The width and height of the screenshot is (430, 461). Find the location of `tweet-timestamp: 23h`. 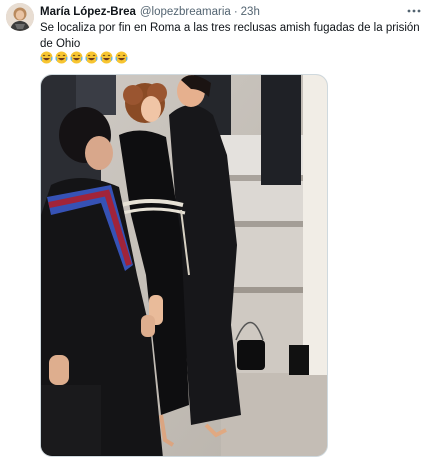

tweet-timestamp: 23h is located at coordinates (250, 12).